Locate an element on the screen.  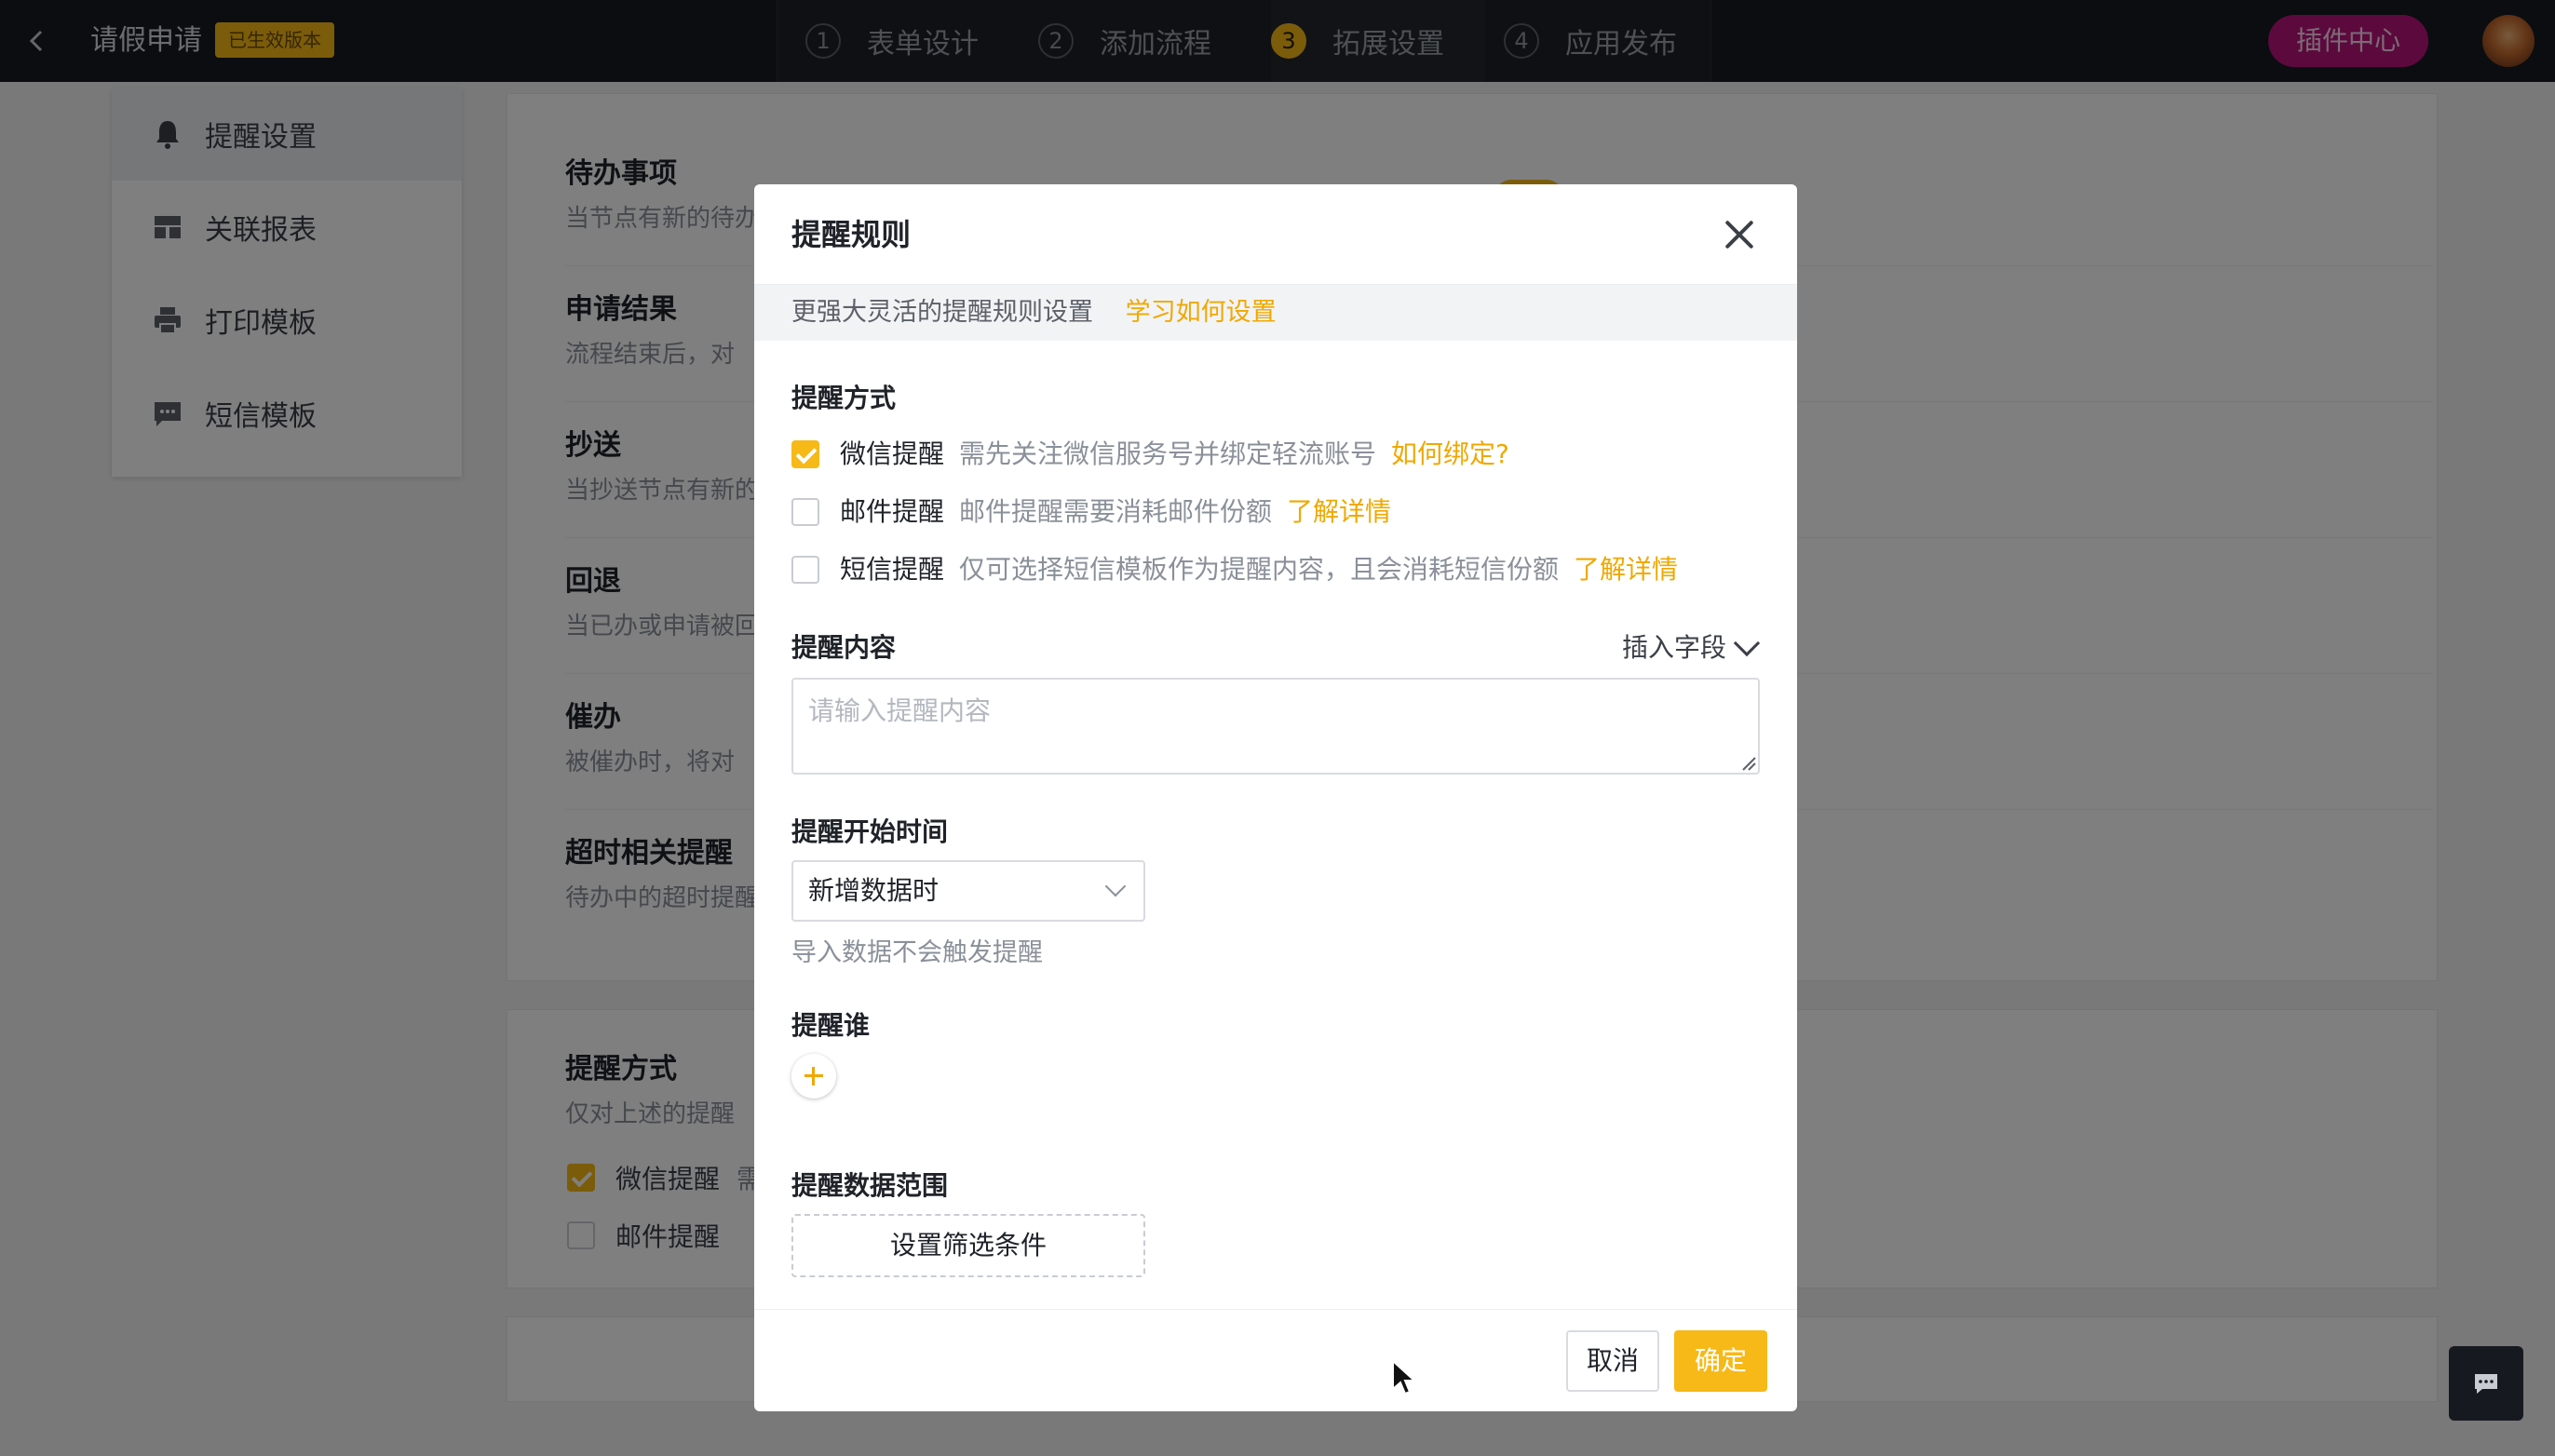
banner-text: 更强大灵活的提醒规则设置 is located at coordinates (942, 312).